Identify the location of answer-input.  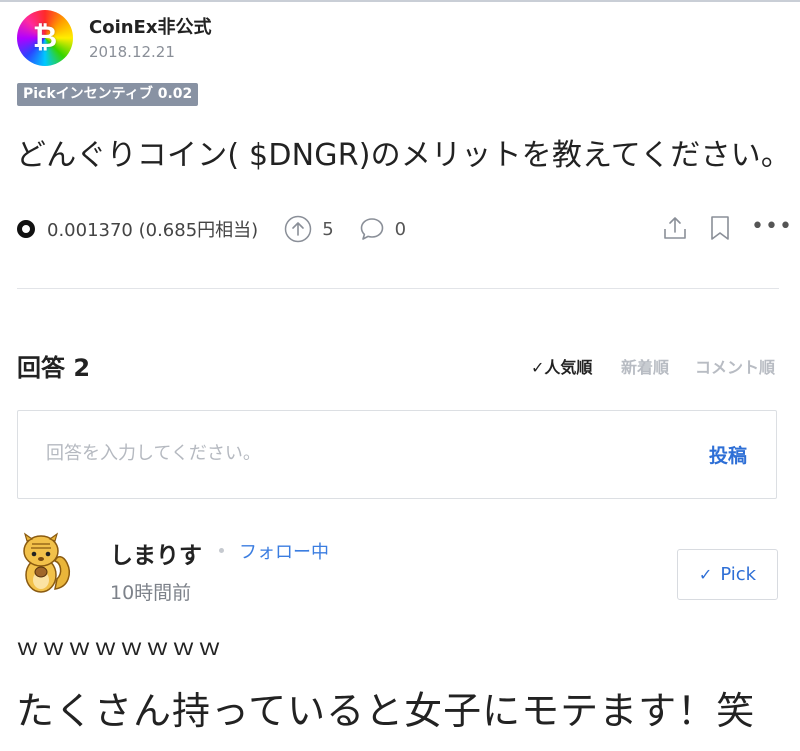
(346, 453).